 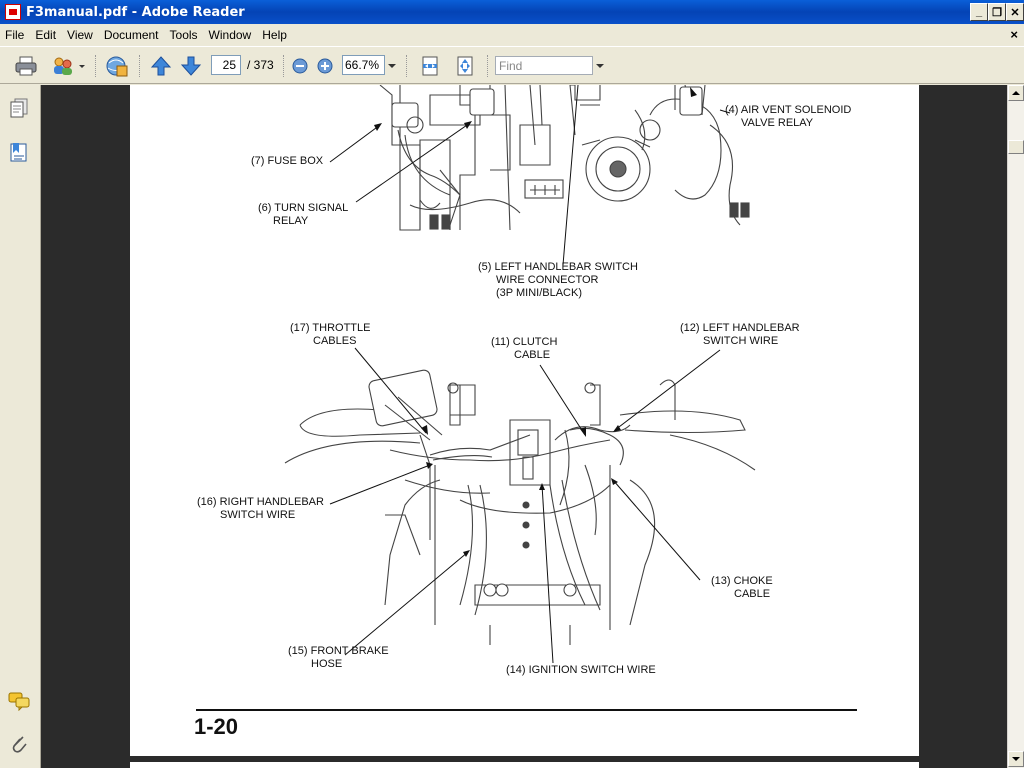 I want to click on pages-panel-button, so click(x=19, y=109).